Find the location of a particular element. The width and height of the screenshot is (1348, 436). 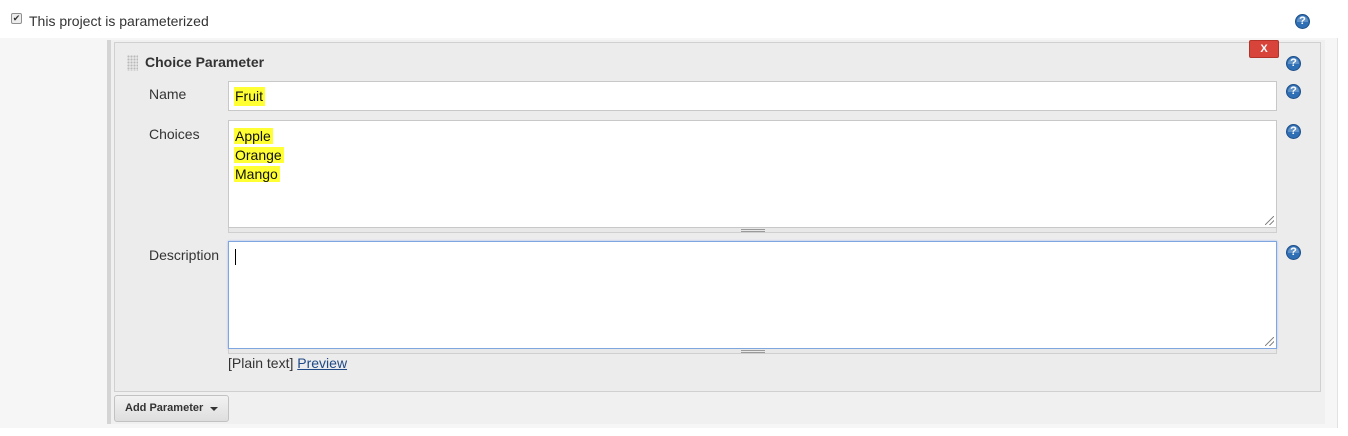

format-hint: [Plain text] Preview is located at coordinates (287, 363).